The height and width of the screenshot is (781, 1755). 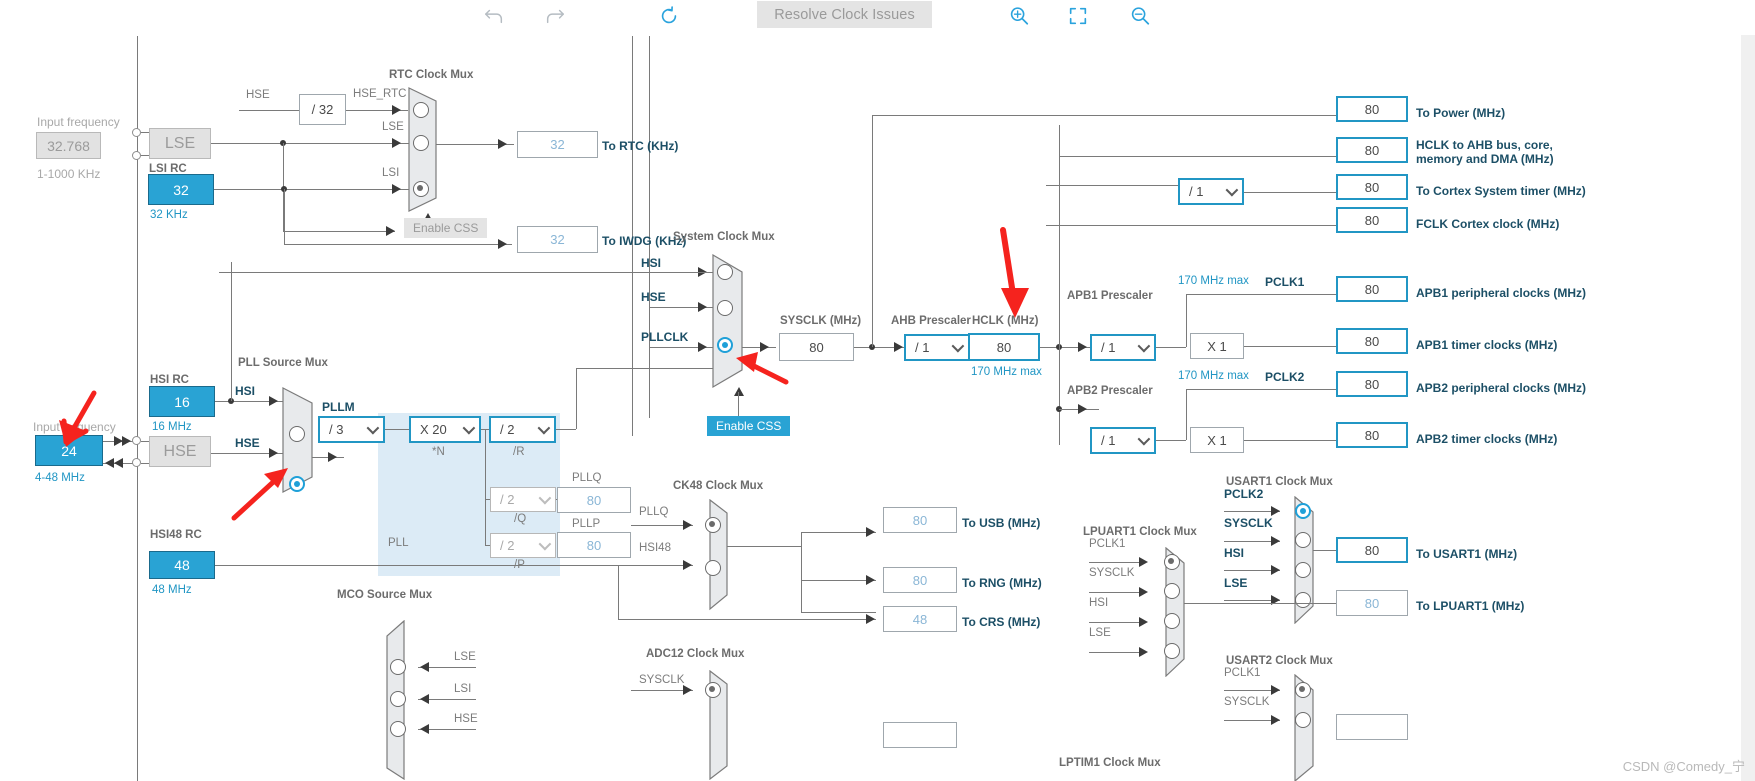 I want to click on refresh-icon, so click(x=669, y=14).